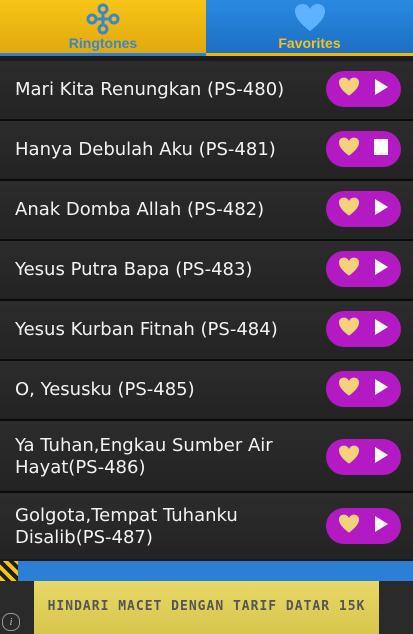  Describe the element at coordinates (103, 43) in the screenshot. I see `tab-ringtones-label: Ringtones` at that location.